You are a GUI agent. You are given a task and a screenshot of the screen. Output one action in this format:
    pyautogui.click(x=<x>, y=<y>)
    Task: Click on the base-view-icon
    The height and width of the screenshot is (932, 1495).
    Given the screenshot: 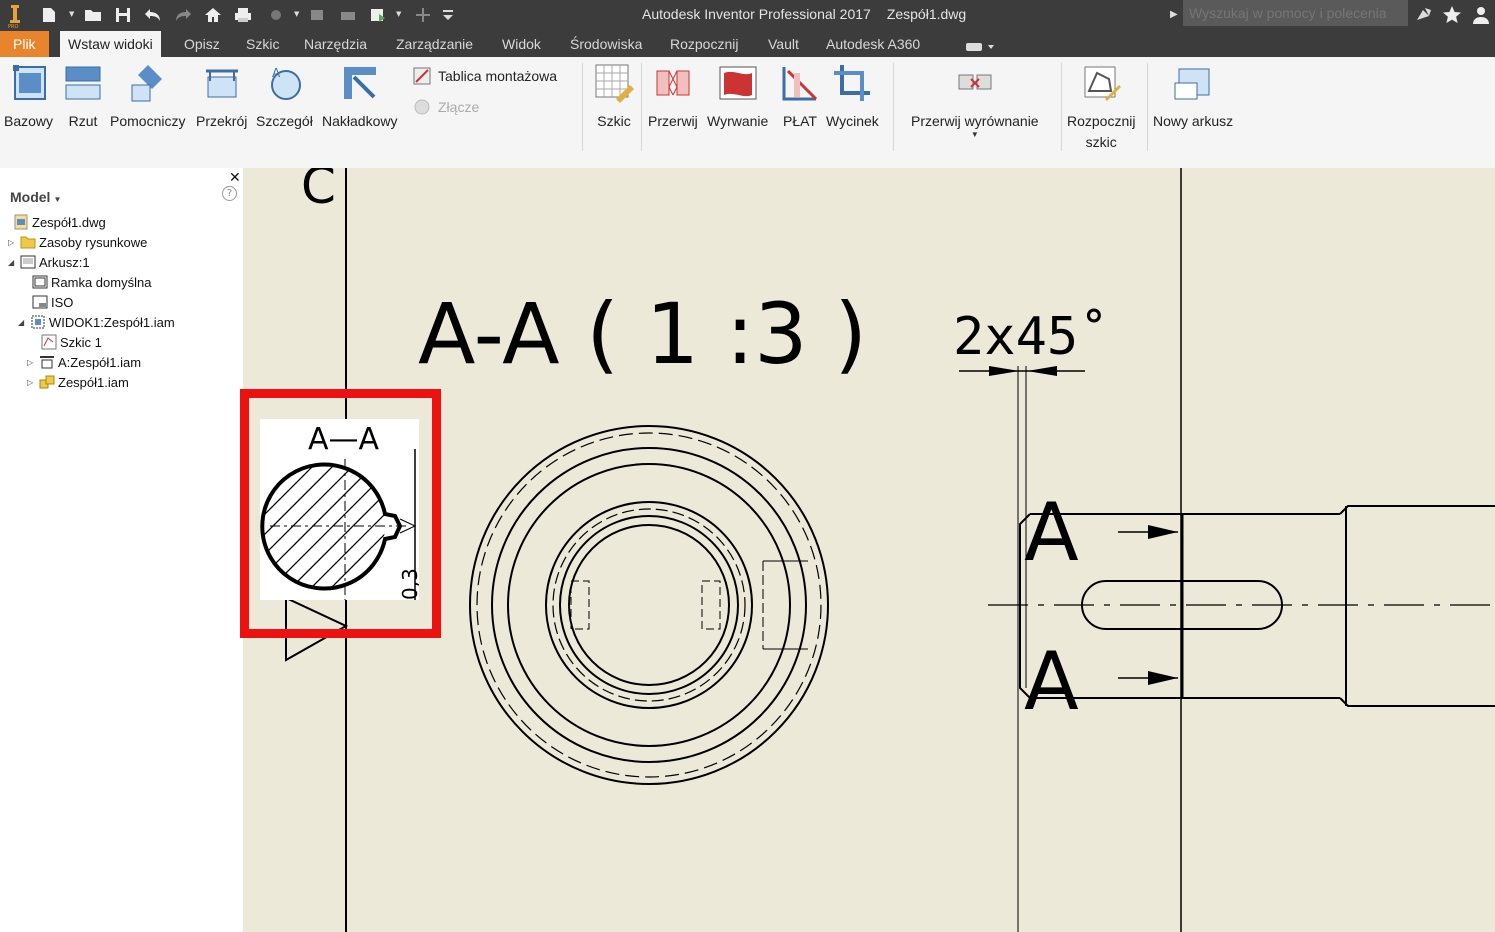 What is the action you would take?
    pyautogui.click(x=29, y=82)
    